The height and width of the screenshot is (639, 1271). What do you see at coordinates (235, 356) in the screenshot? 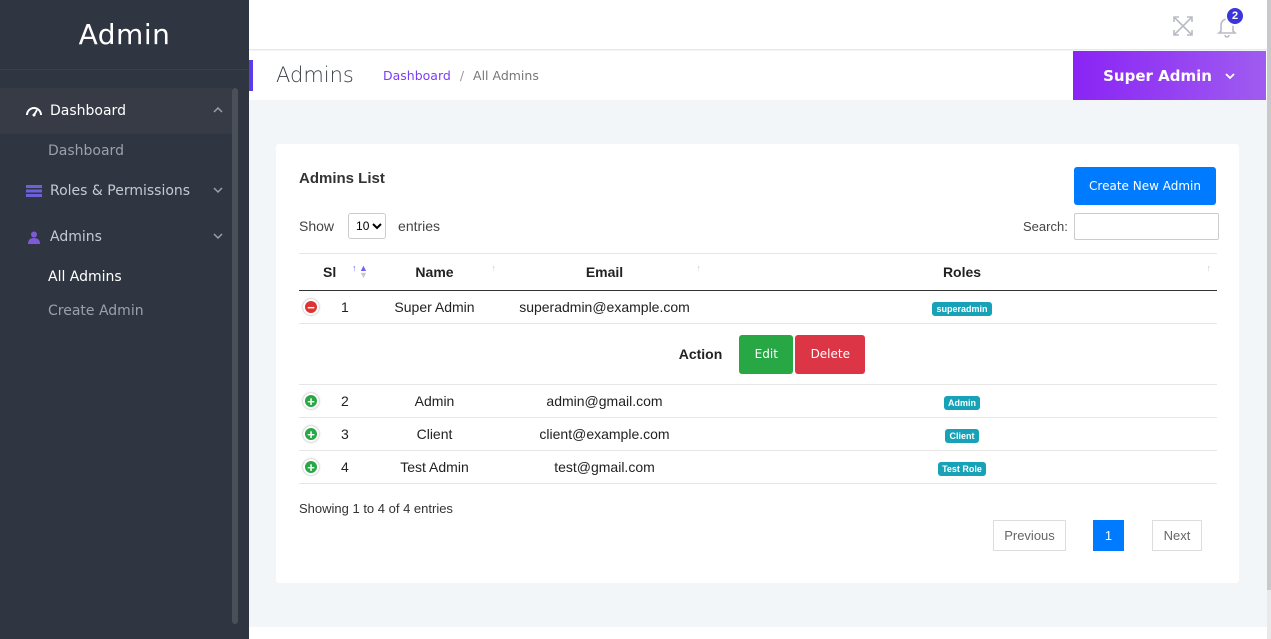
I see `sidebar-scrollbar` at bounding box center [235, 356].